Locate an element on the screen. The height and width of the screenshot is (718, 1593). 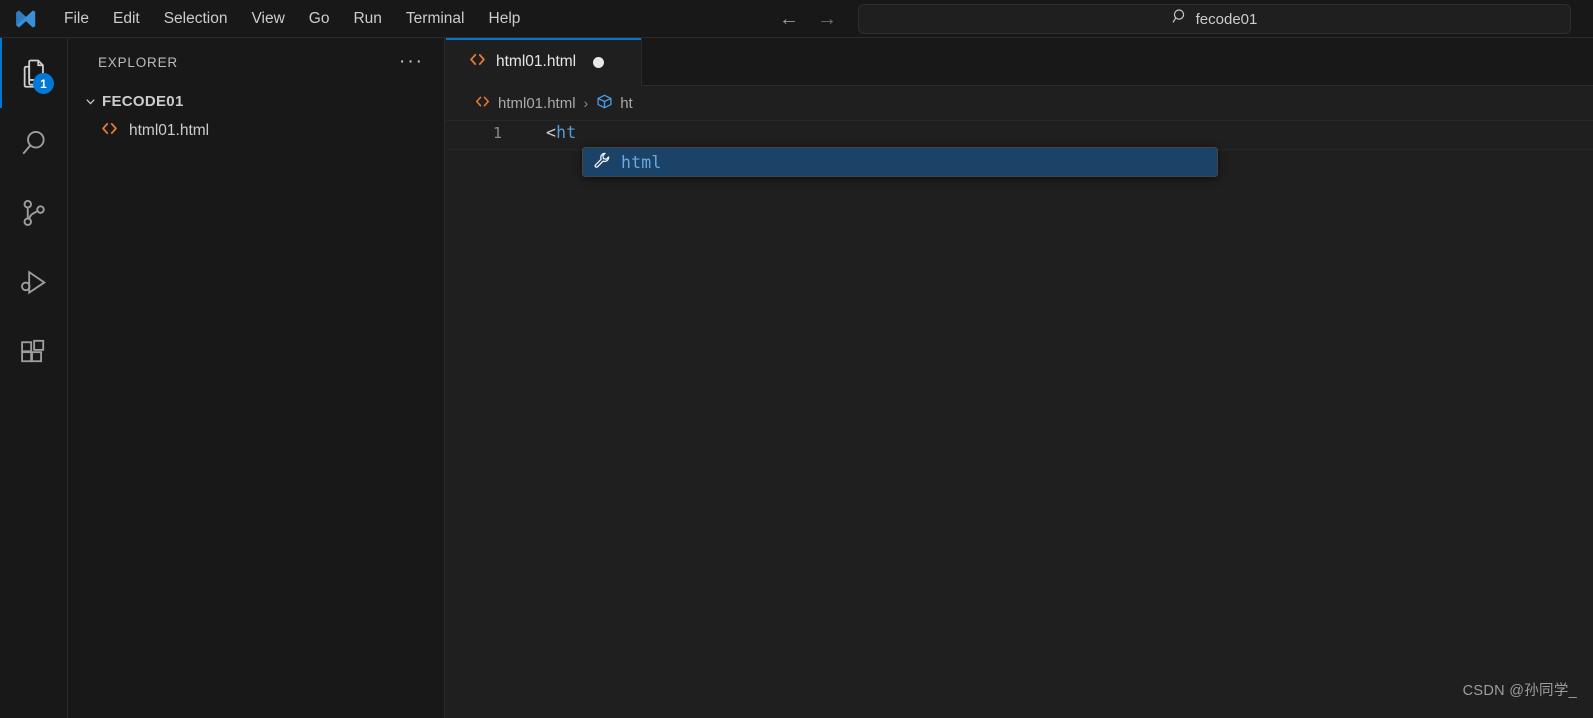
ellipsis-icon: ··· is located at coordinates (411, 62).